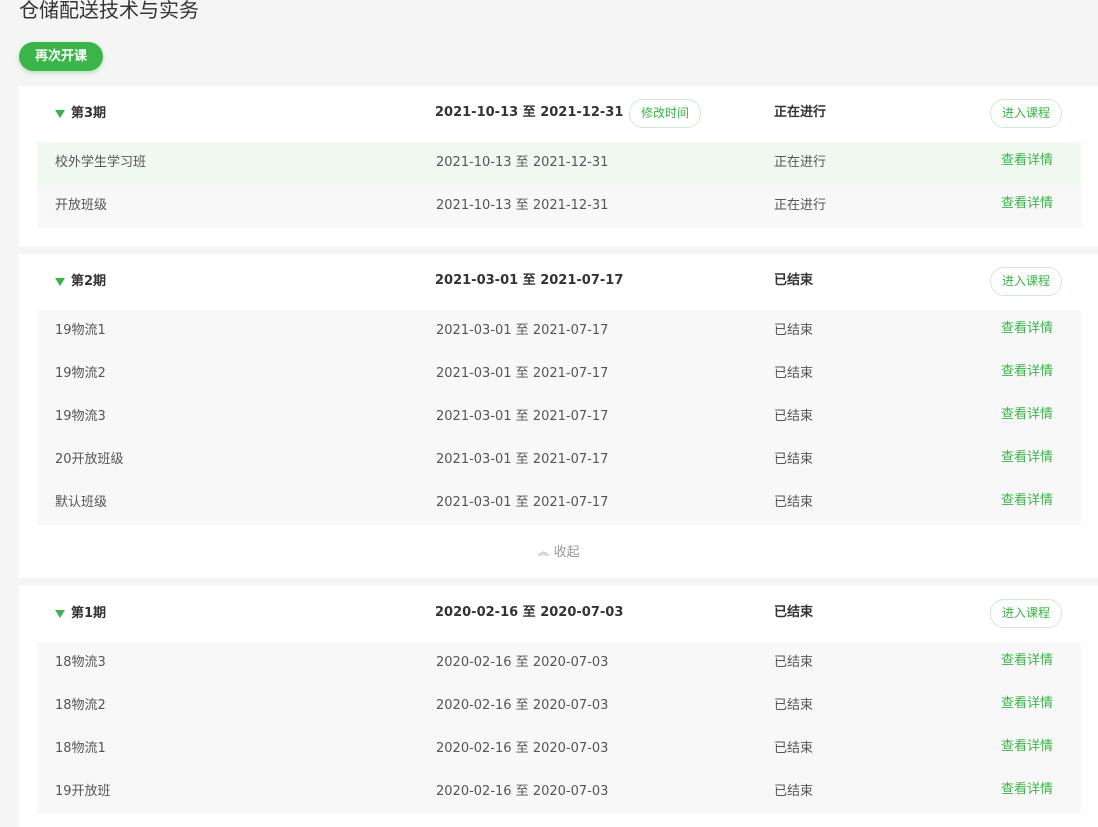 This screenshot has height=827, width=1098. I want to click on class-row: 20开放班级 2021-03-01 至 2021-07-17 已结束 查看详情, so click(559, 460).